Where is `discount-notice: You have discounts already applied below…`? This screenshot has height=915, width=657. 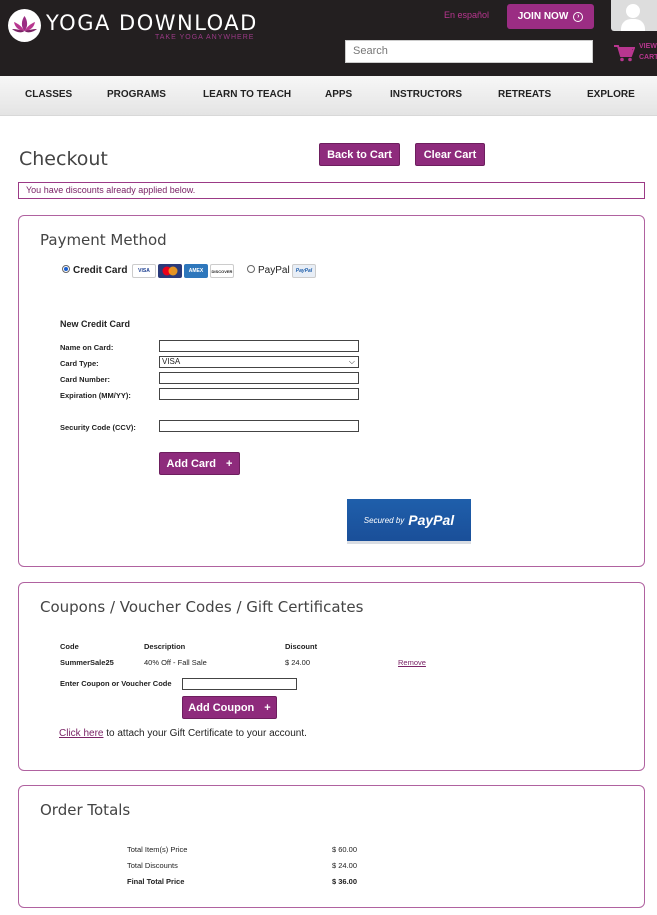 discount-notice: You have discounts already applied below… is located at coordinates (331, 190).